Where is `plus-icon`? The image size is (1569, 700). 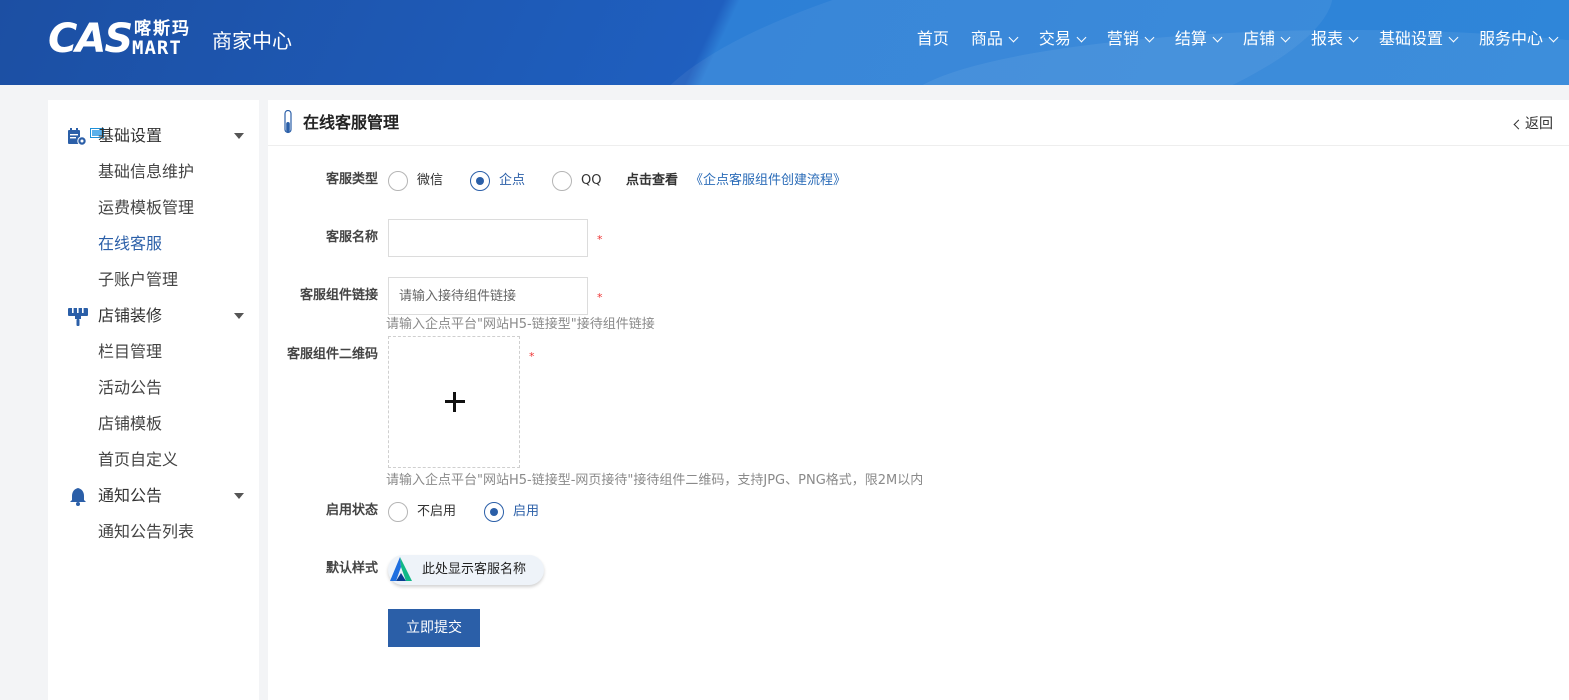
plus-icon is located at coordinates (455, 402).